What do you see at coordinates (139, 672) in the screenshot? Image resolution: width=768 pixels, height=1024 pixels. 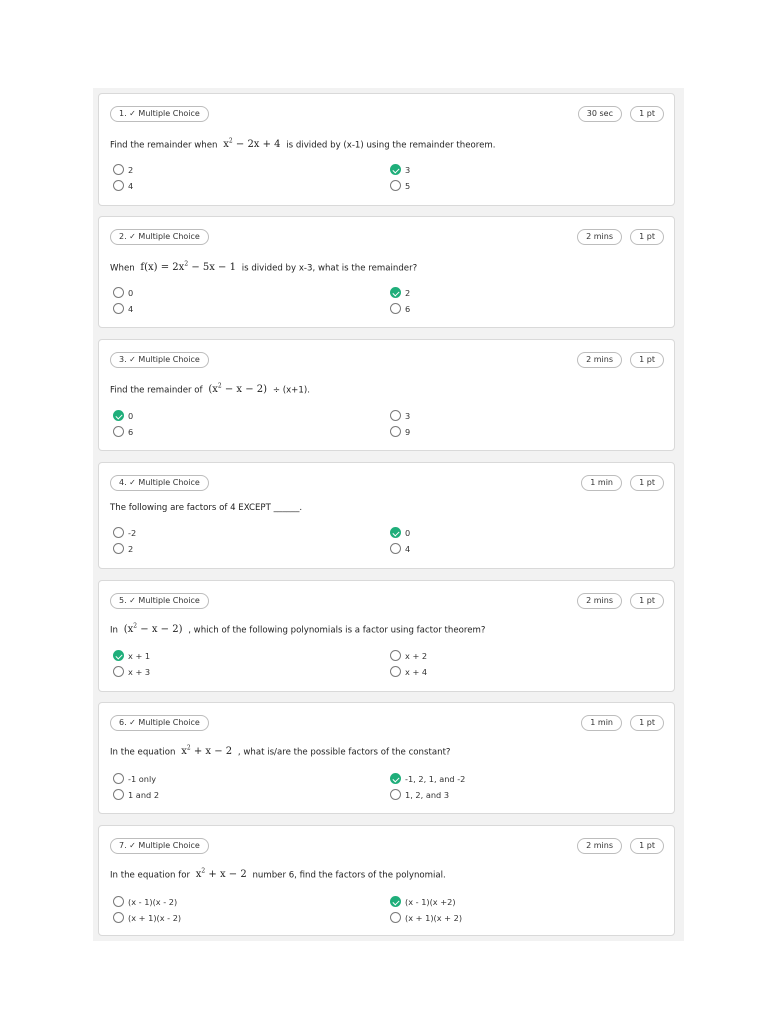 I see `option-label: x + 3` at bounding box center [139, 672].